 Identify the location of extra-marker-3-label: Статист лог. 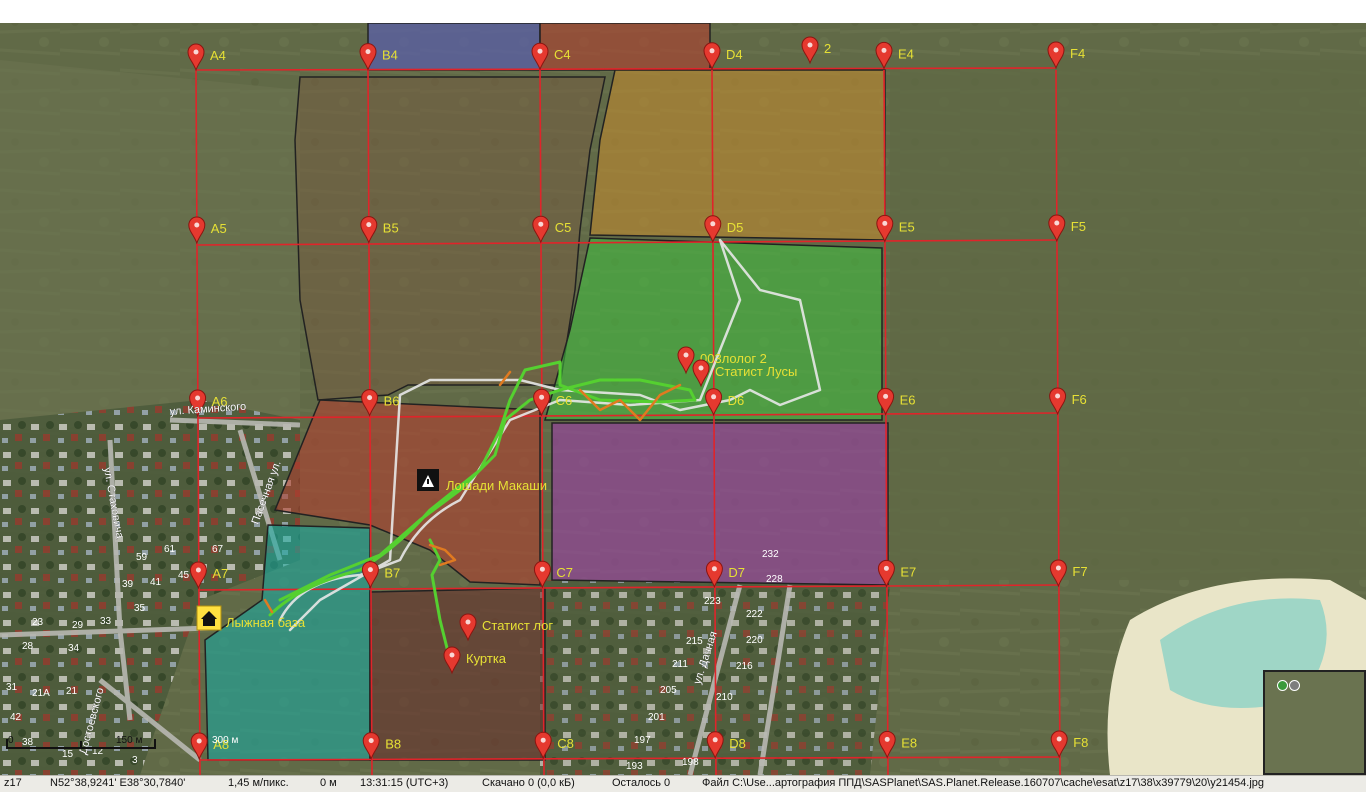
(517, 625).